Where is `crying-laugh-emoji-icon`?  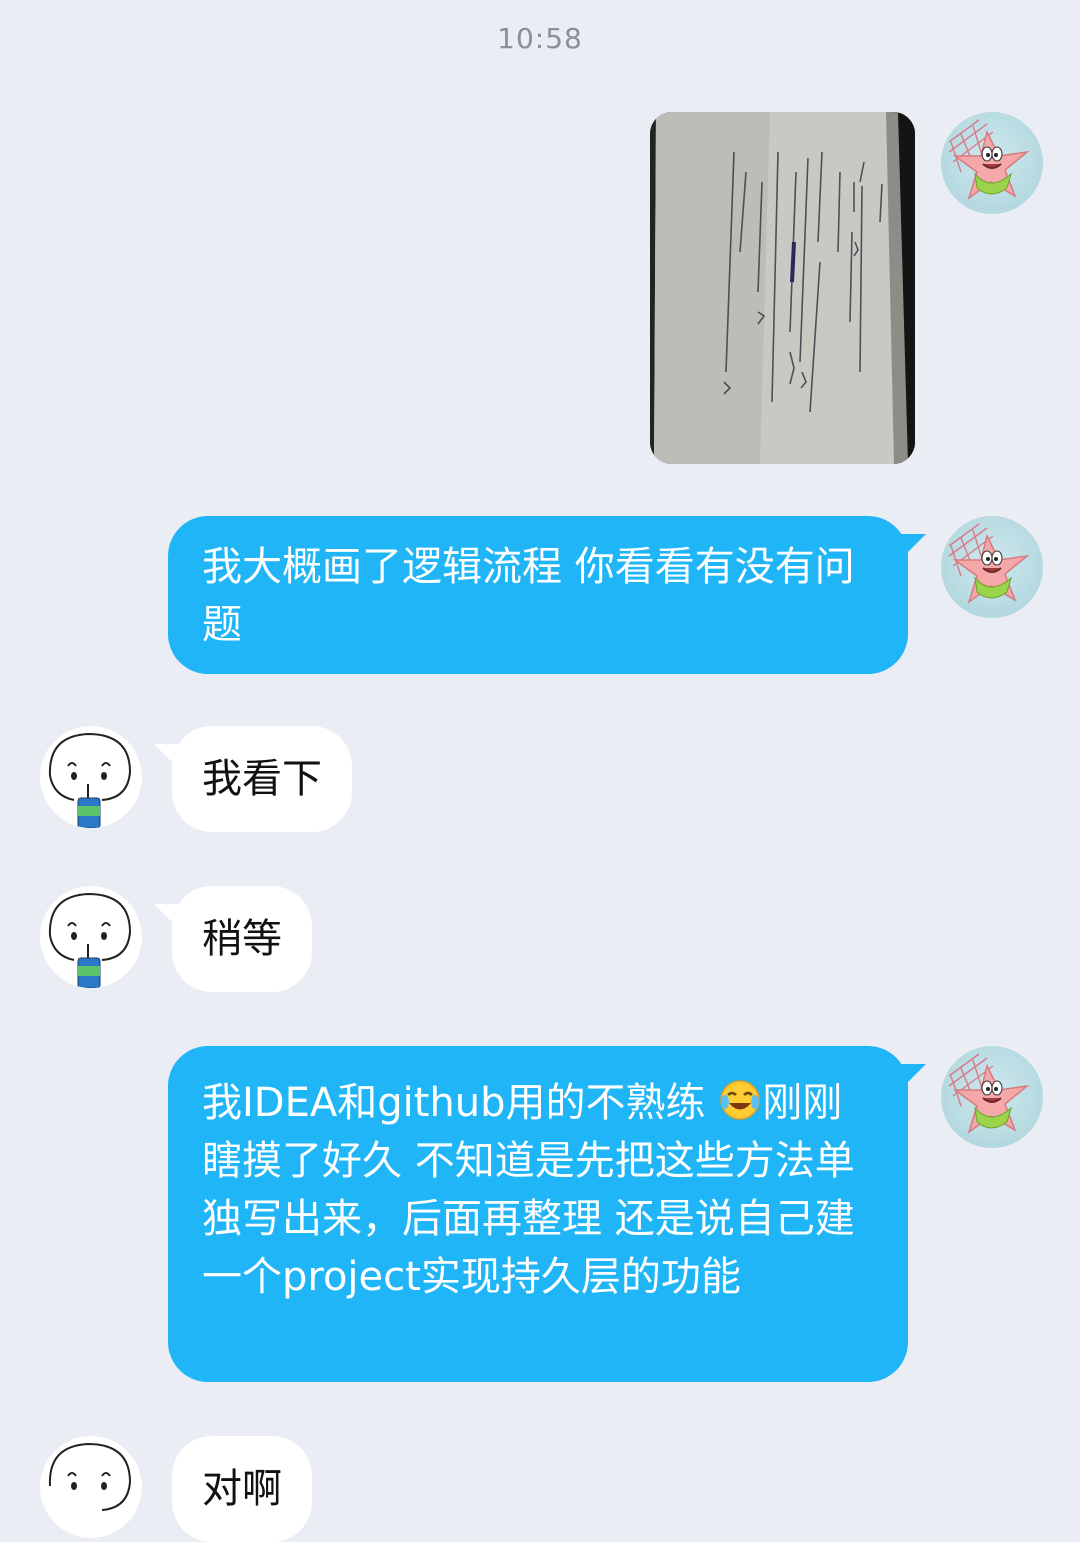
crying-laugh-emoji-icon is located at coordinates (740, 1100).